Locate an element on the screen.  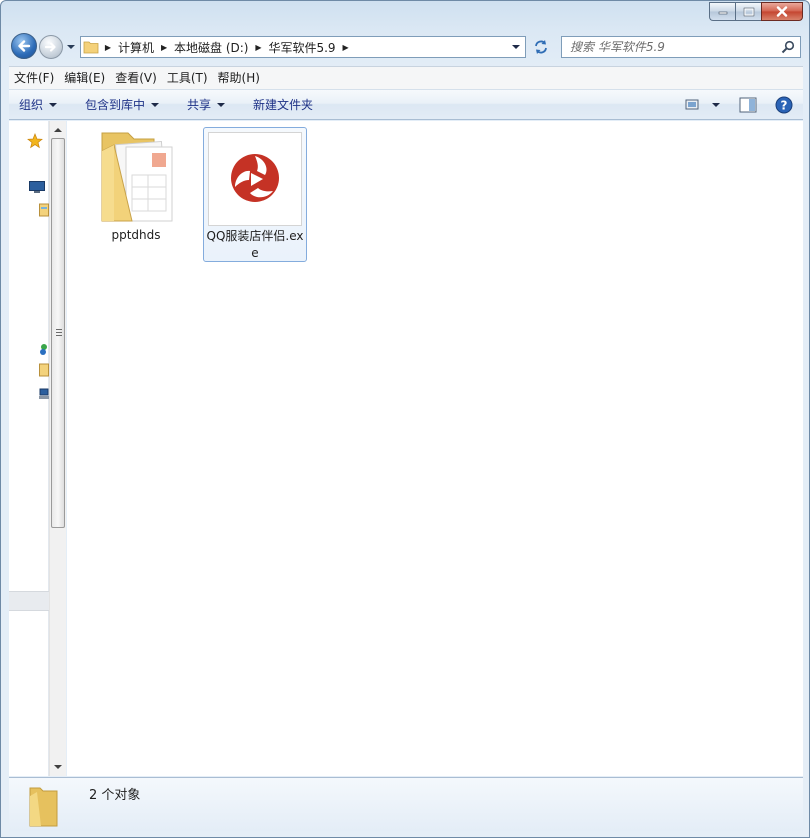
refresh-button is located at coordinates (541, 47).